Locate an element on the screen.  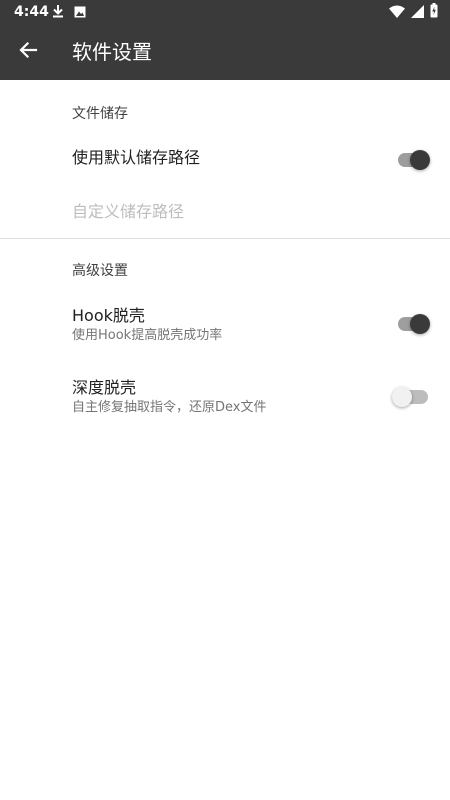
default-storage-switch is located at coordinates (414, 160).